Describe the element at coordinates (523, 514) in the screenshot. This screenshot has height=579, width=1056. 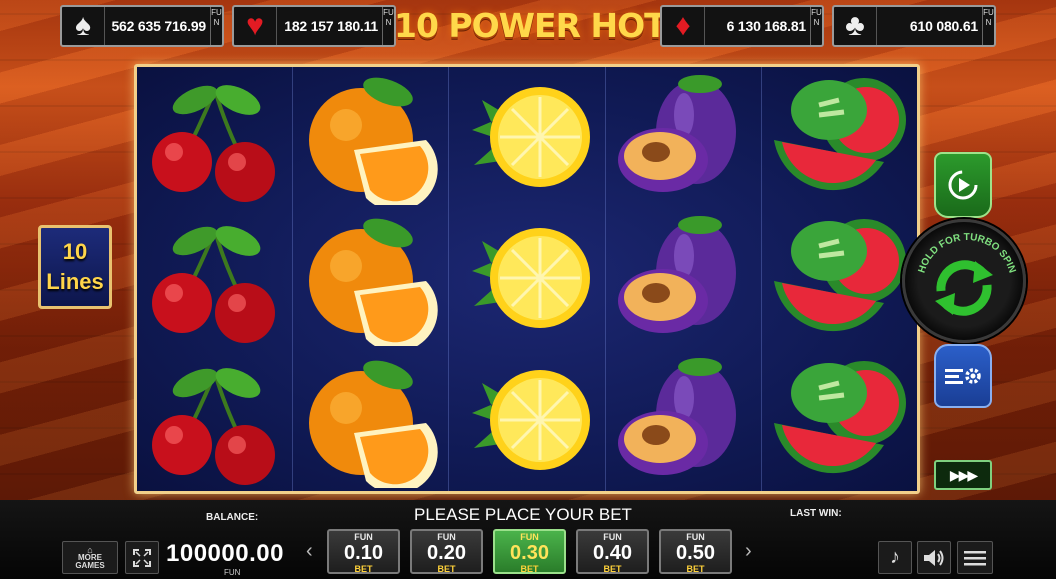
I see `status-message: PLEASE PLACE YOUR BET` at that location.